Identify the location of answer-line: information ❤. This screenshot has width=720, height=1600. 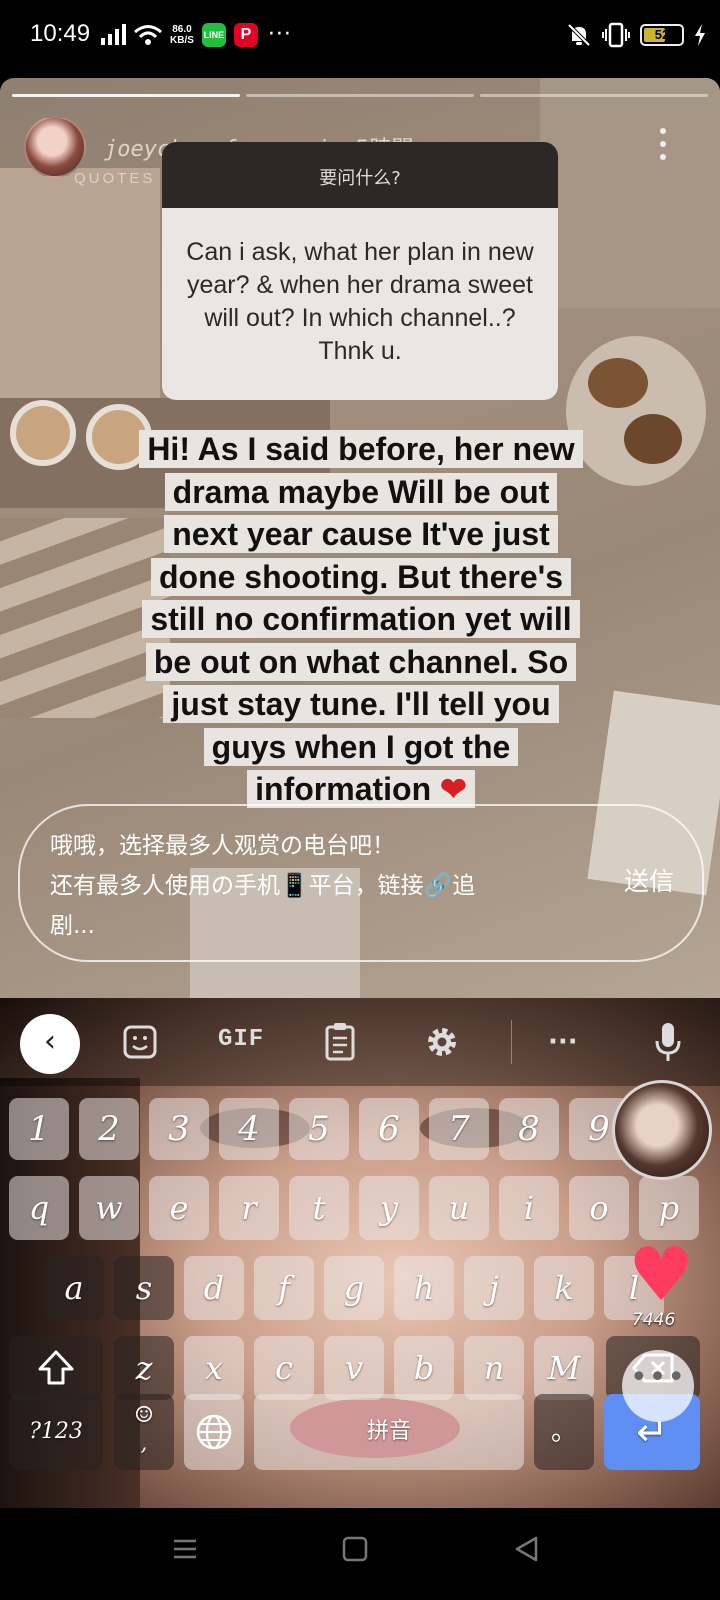
(361, 789).